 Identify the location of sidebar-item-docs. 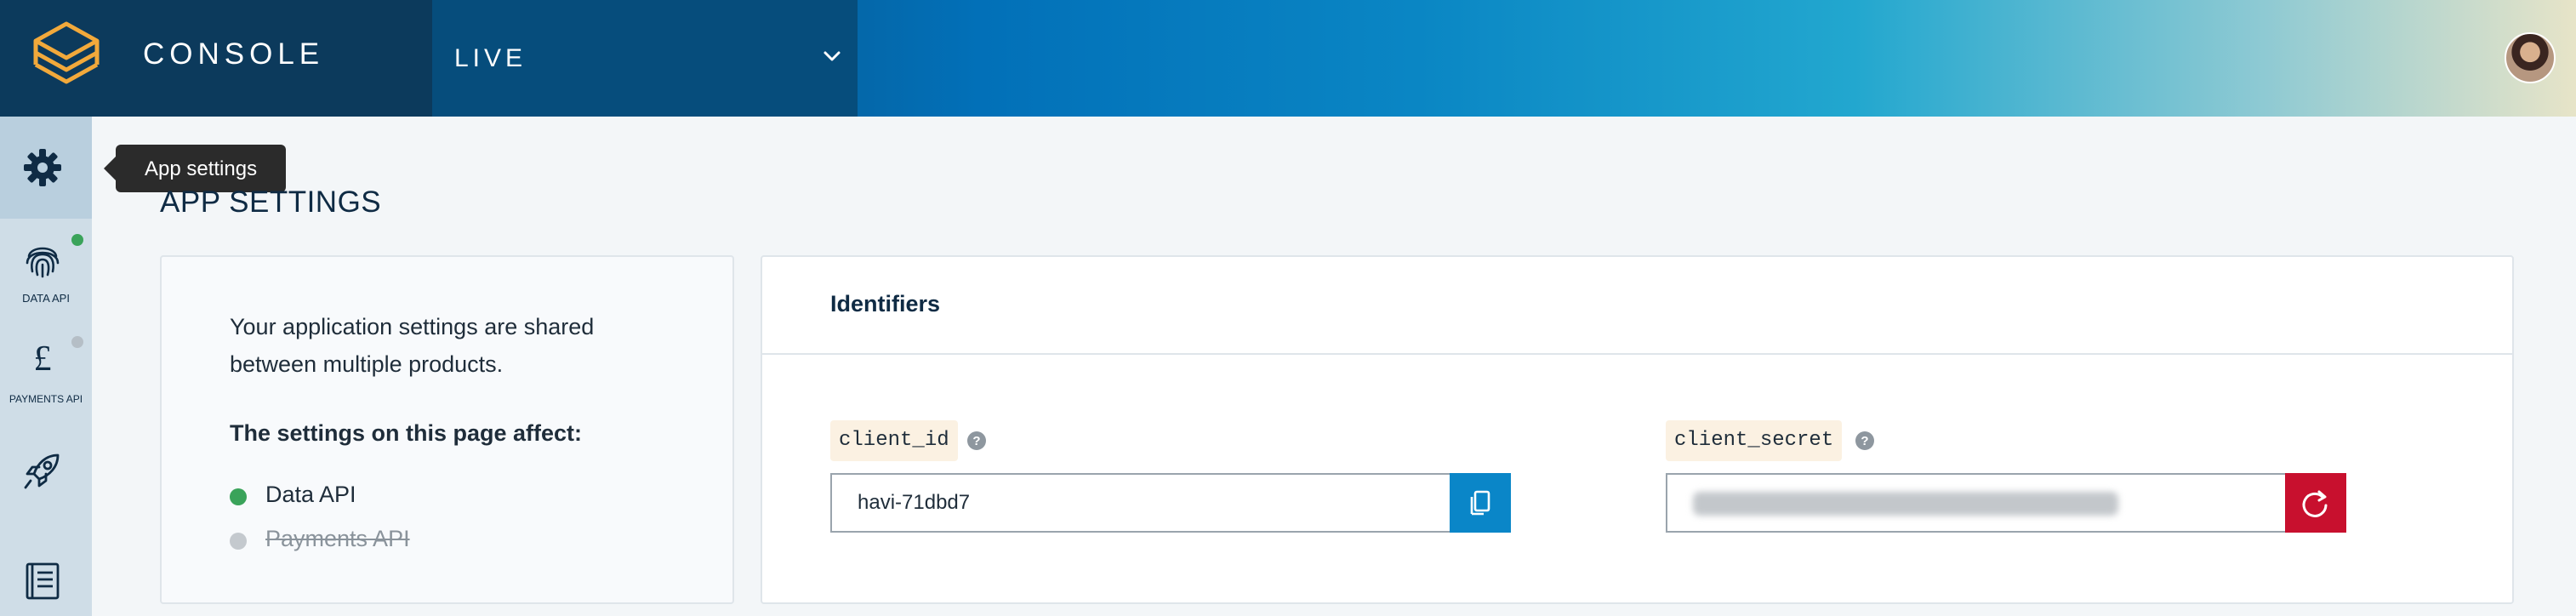
(46, 570).